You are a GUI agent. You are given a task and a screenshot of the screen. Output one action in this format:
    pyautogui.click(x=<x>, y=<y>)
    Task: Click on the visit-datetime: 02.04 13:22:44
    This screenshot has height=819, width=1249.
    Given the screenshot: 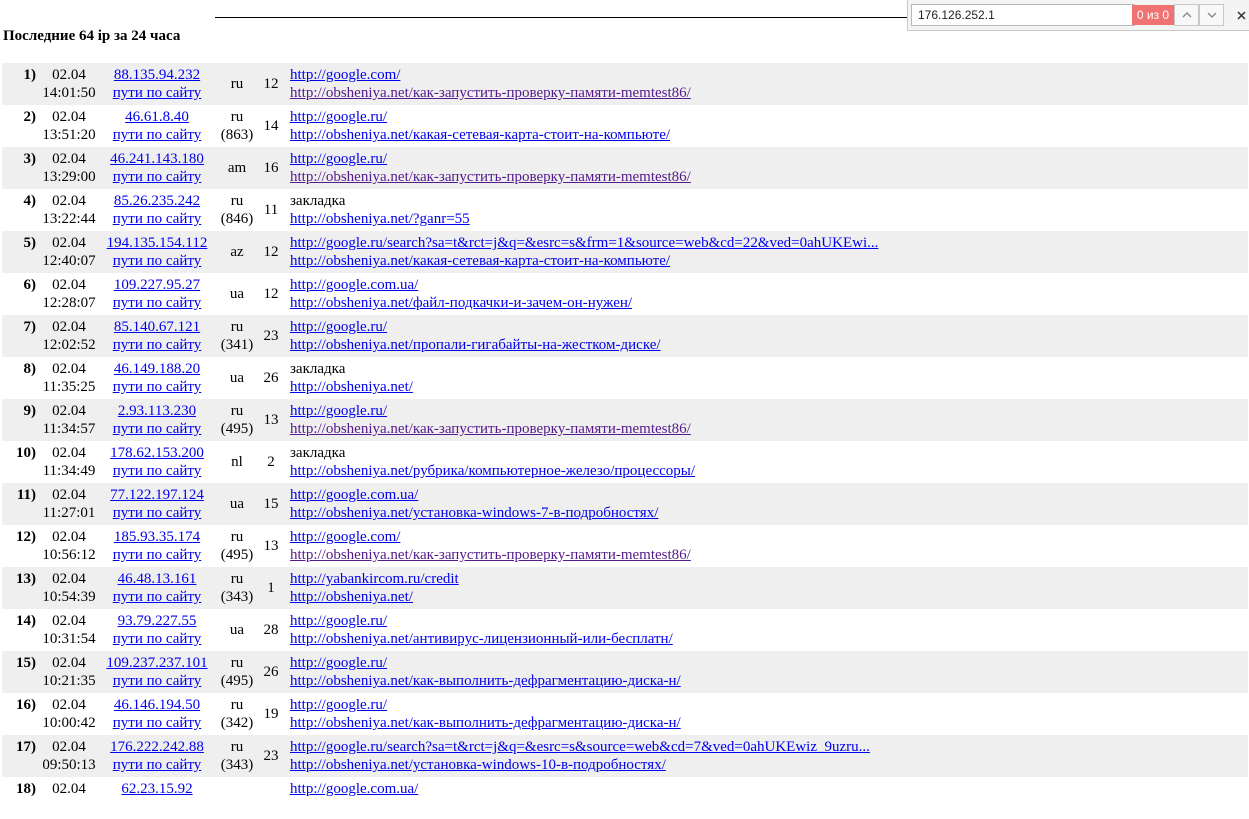 What is the action you would take?
    pyautogui.click(x=69, y=210)
    